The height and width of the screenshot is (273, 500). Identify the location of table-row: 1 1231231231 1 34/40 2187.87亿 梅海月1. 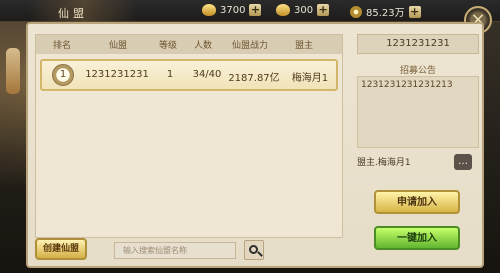
(189, 75).